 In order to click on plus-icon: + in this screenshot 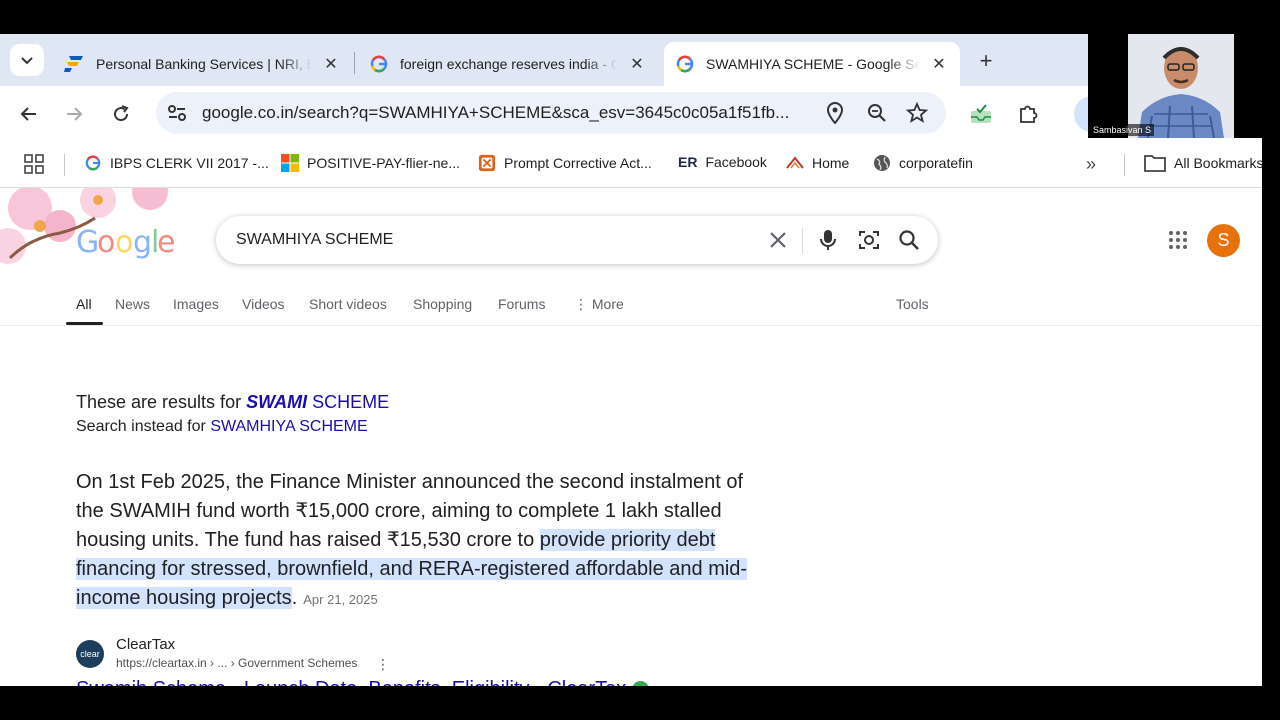, I will do `click(986, 60)`.